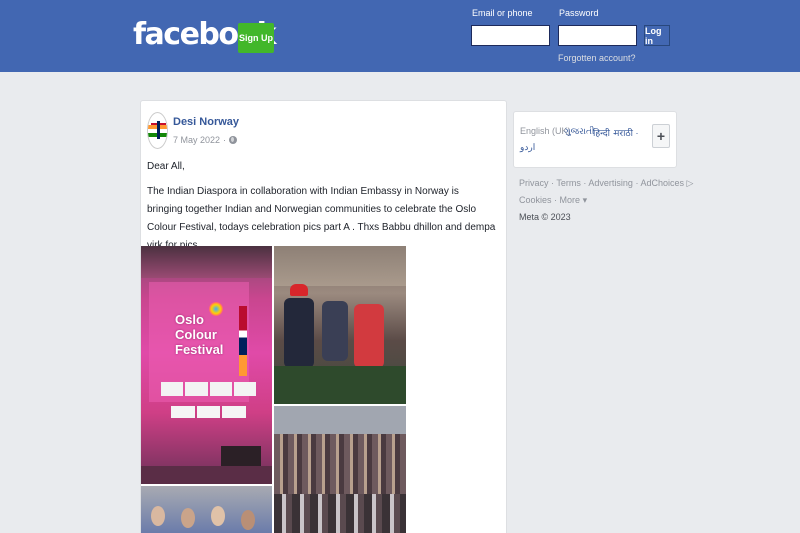 Image resolution: width=800 pixels, height=533 pixels. What do you see at coordinates (545, 217) in the screenshot?
I see `copyright-text: Meta © 2023` at bounding box center [545, 217].